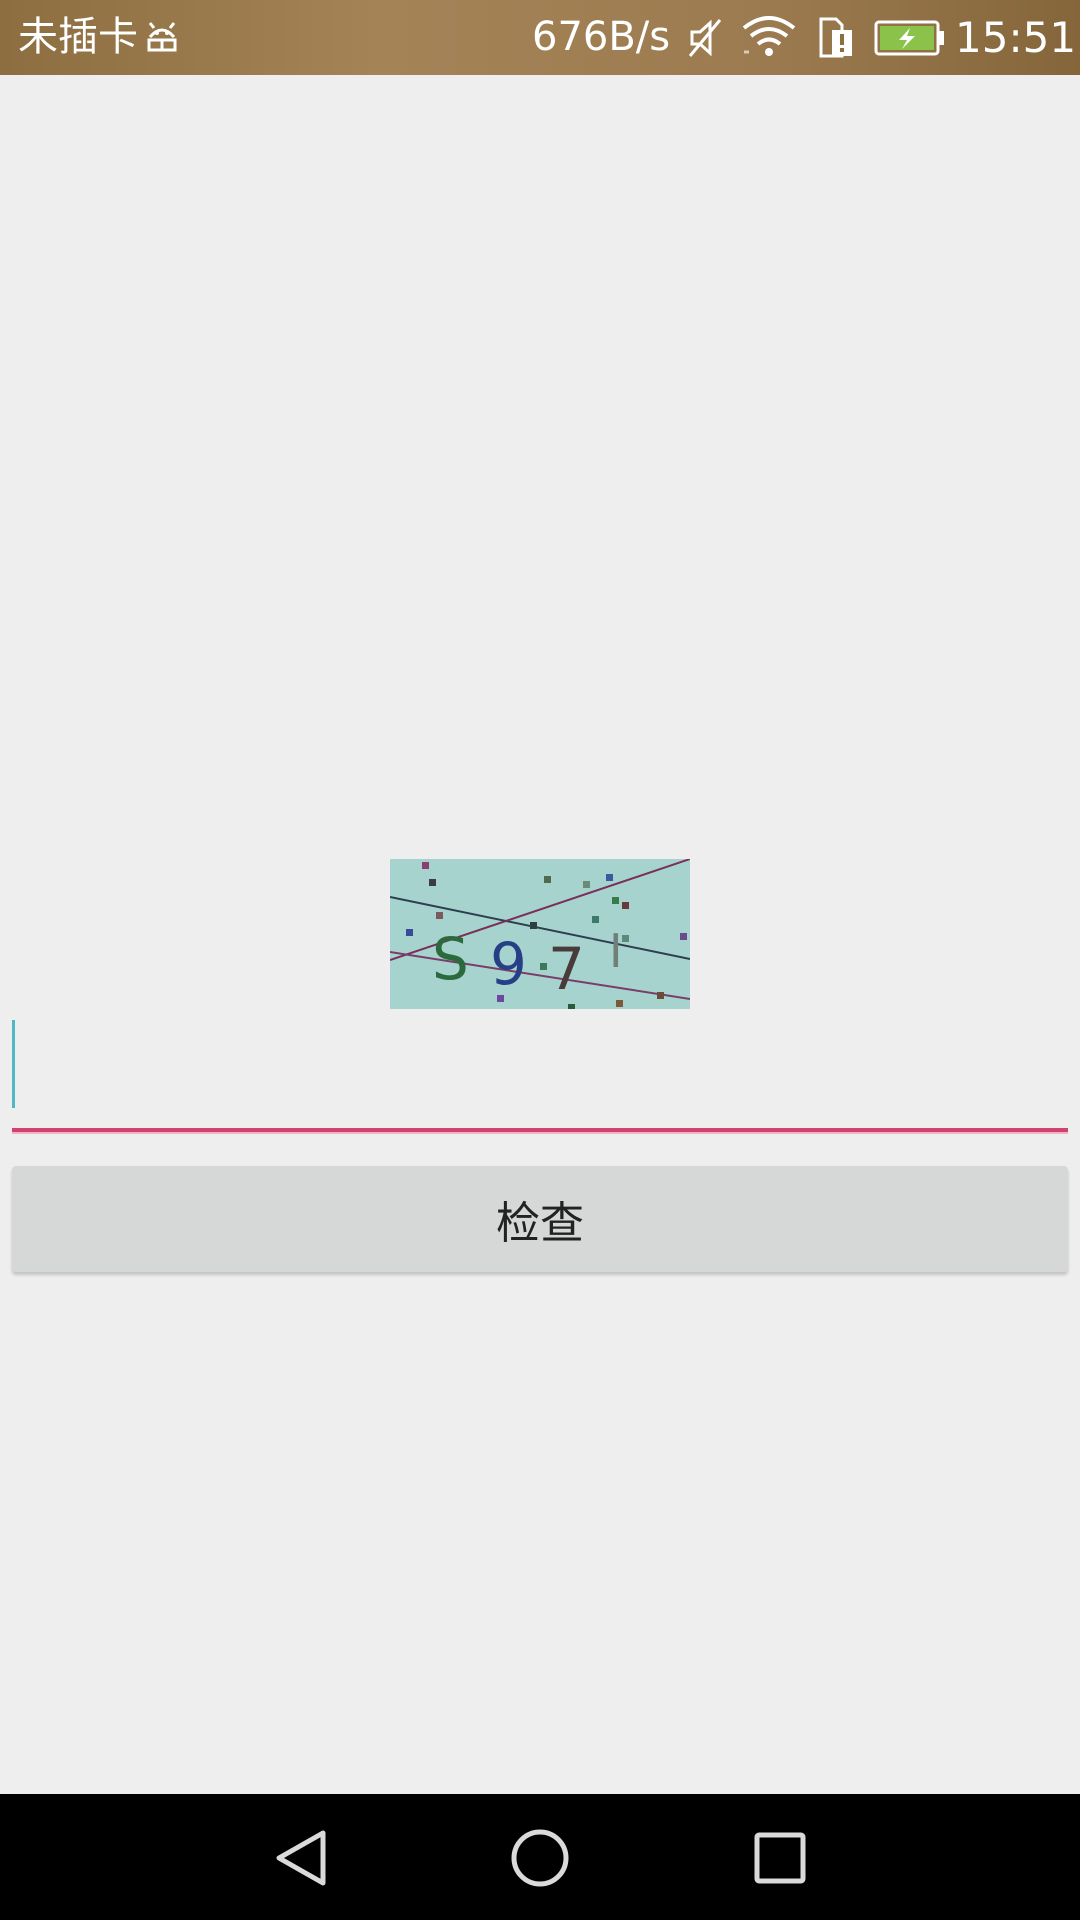  I want to click on mute-icon, so click(705, 38).